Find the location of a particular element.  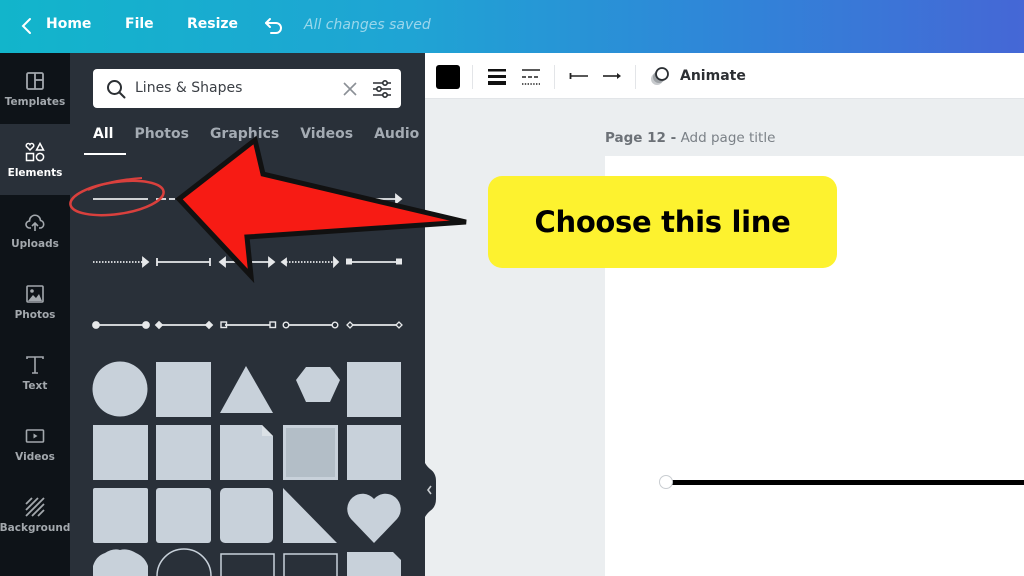

line-start-icon is located at coordinates (579, 76).